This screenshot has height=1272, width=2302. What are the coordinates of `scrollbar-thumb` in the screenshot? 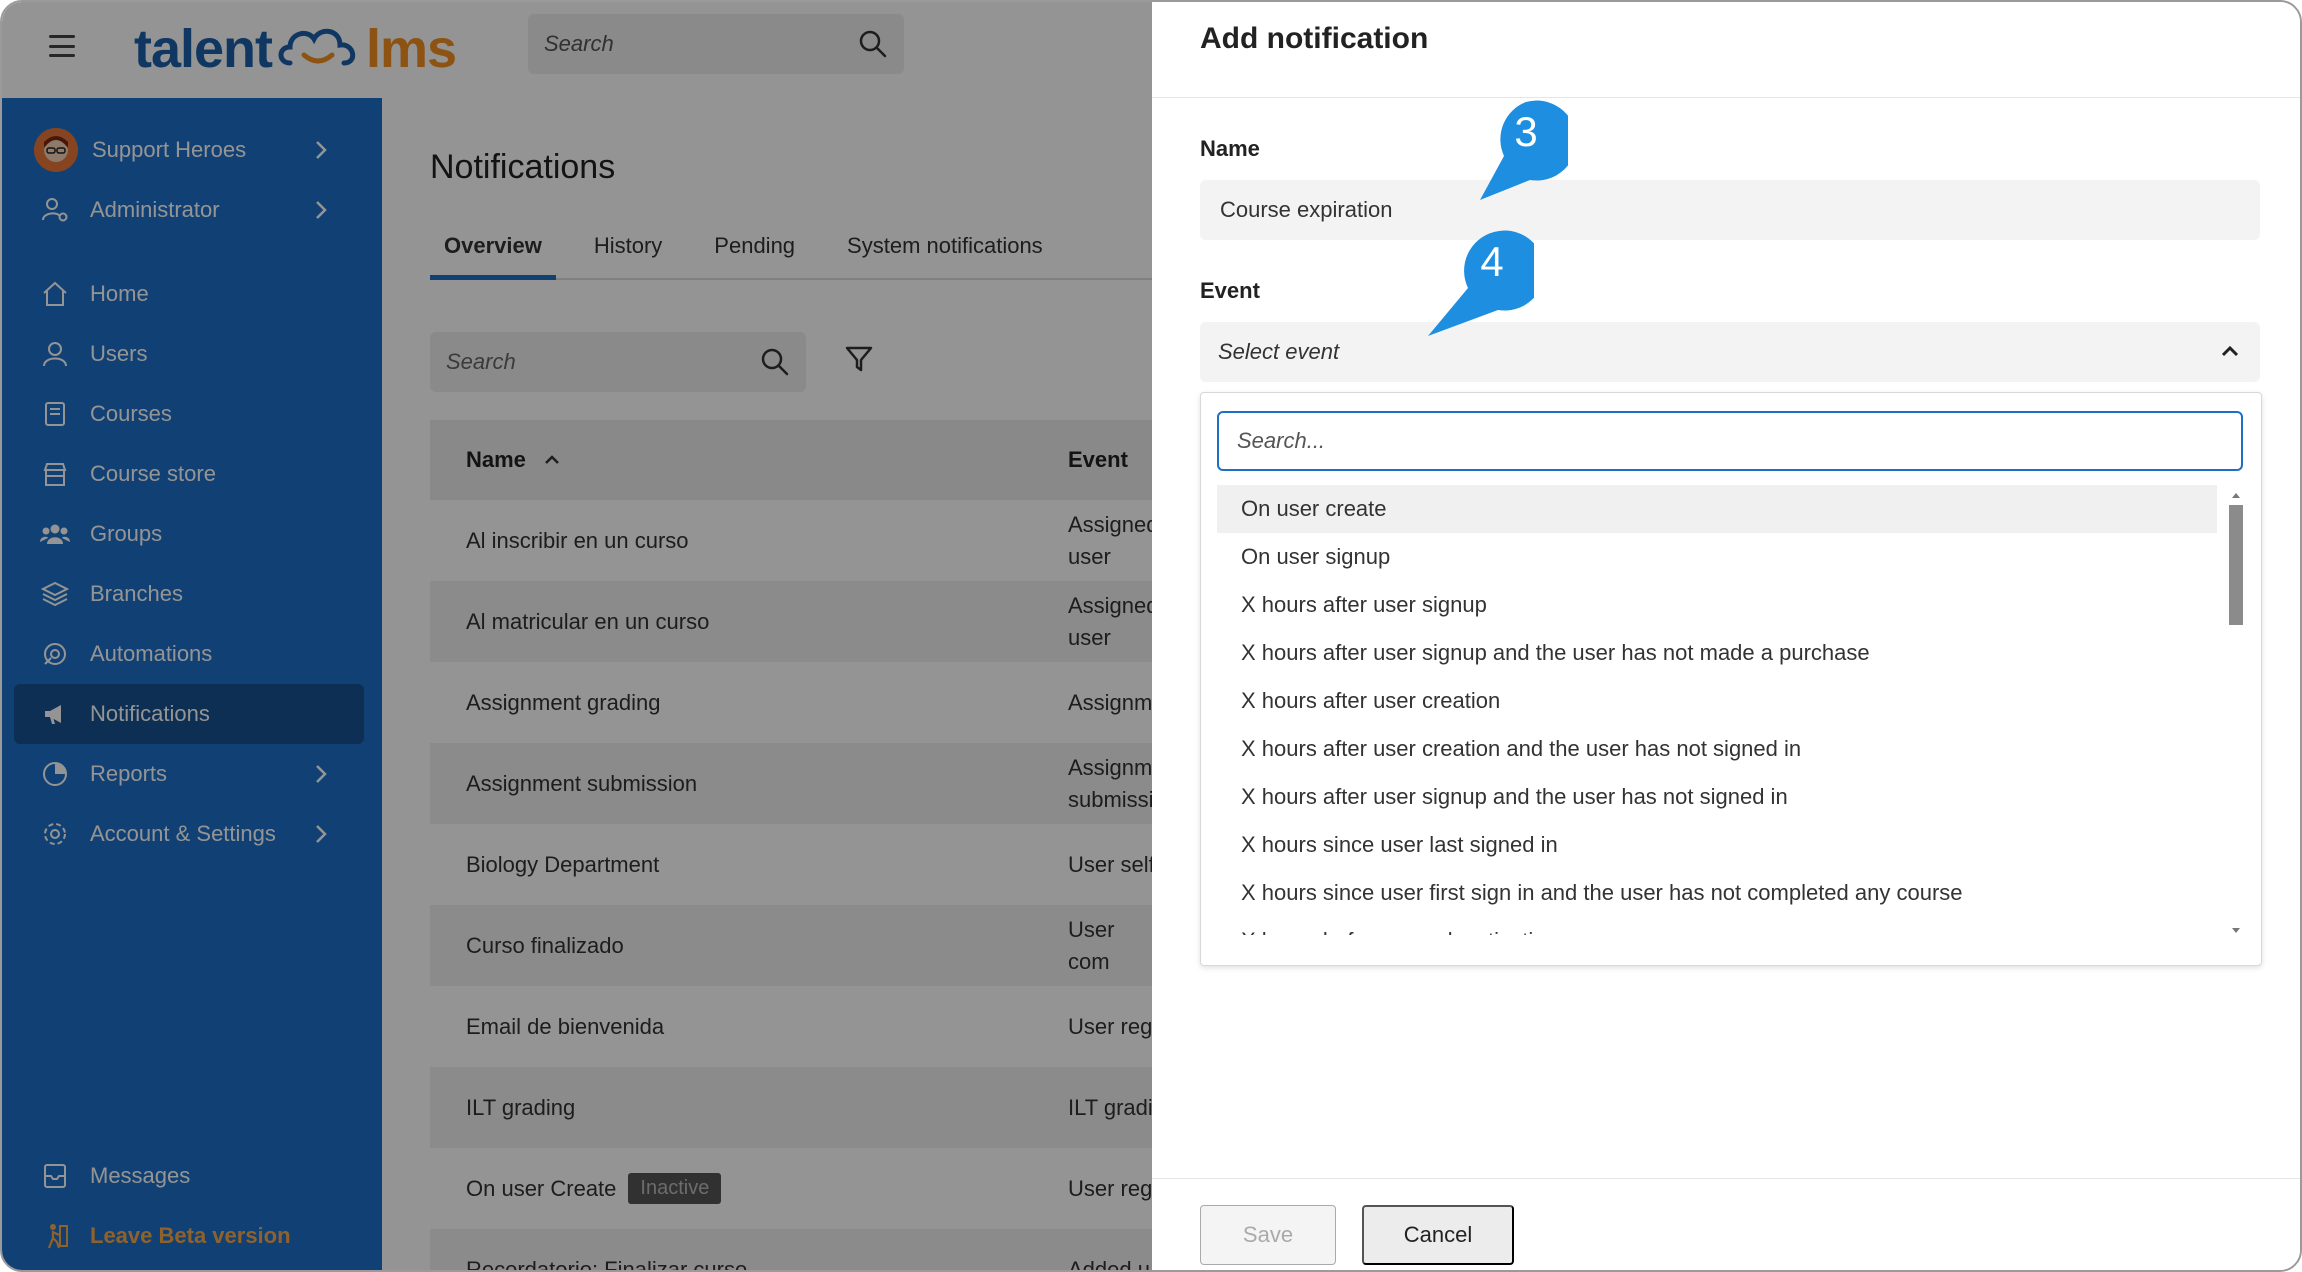 It's located at (2236, 565).